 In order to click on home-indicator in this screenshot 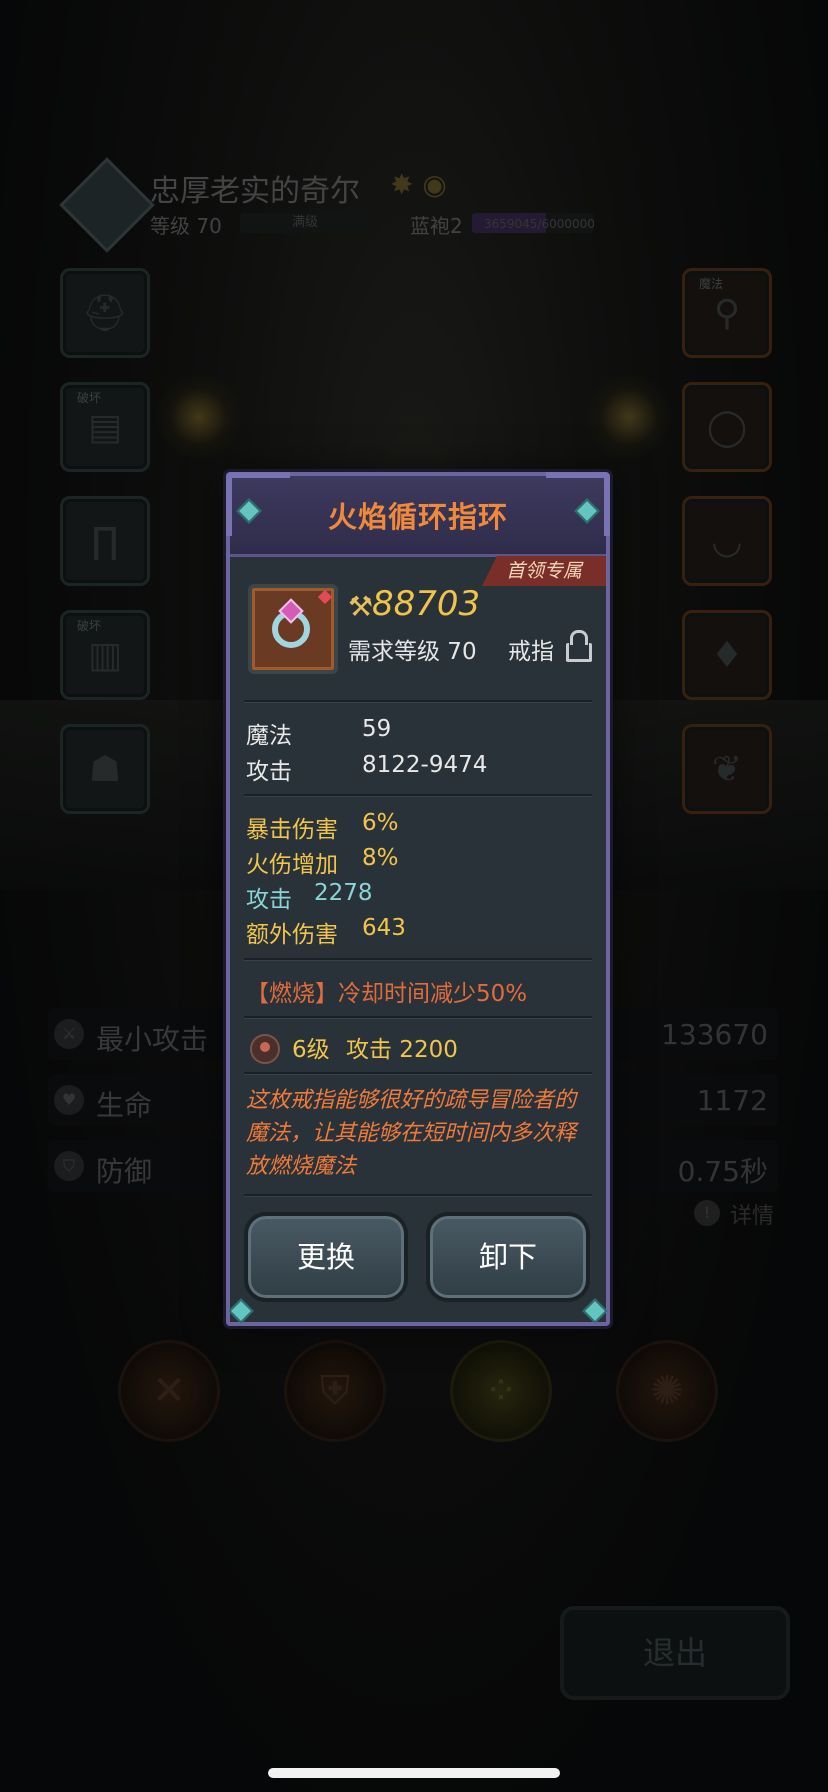, I will do `click(414, 1773)`.